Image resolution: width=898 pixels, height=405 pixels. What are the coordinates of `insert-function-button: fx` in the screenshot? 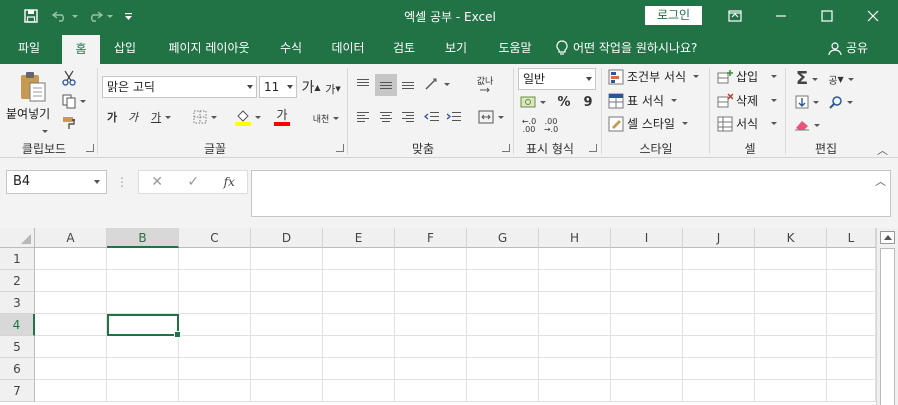 It's located at (229, 182).